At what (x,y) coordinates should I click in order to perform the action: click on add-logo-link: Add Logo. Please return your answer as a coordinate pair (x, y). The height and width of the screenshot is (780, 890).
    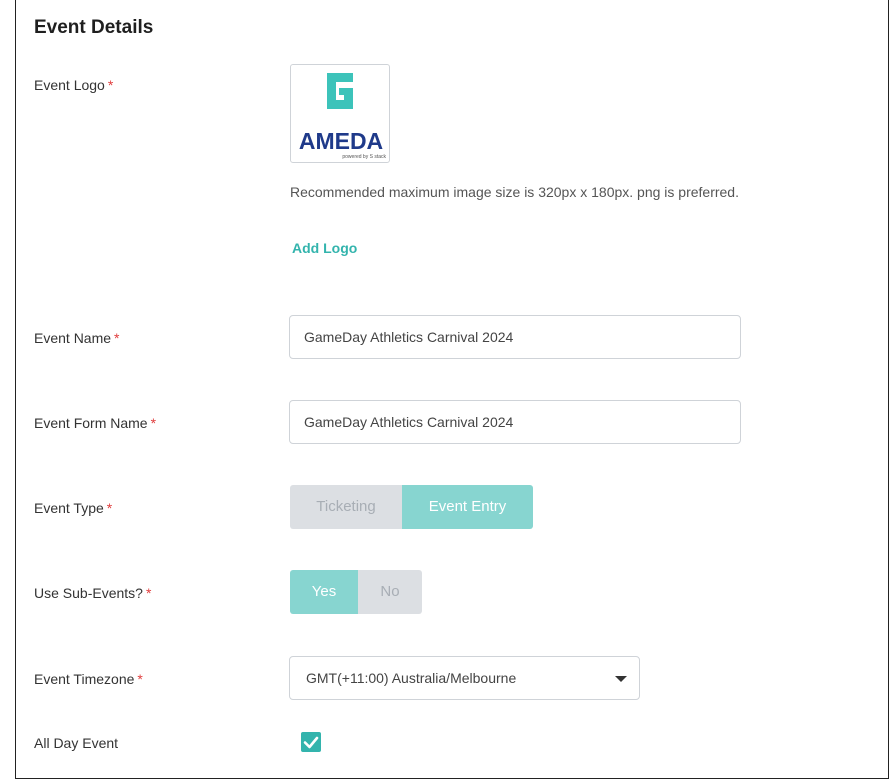
    Looking at the image, I should click on (324, 248).